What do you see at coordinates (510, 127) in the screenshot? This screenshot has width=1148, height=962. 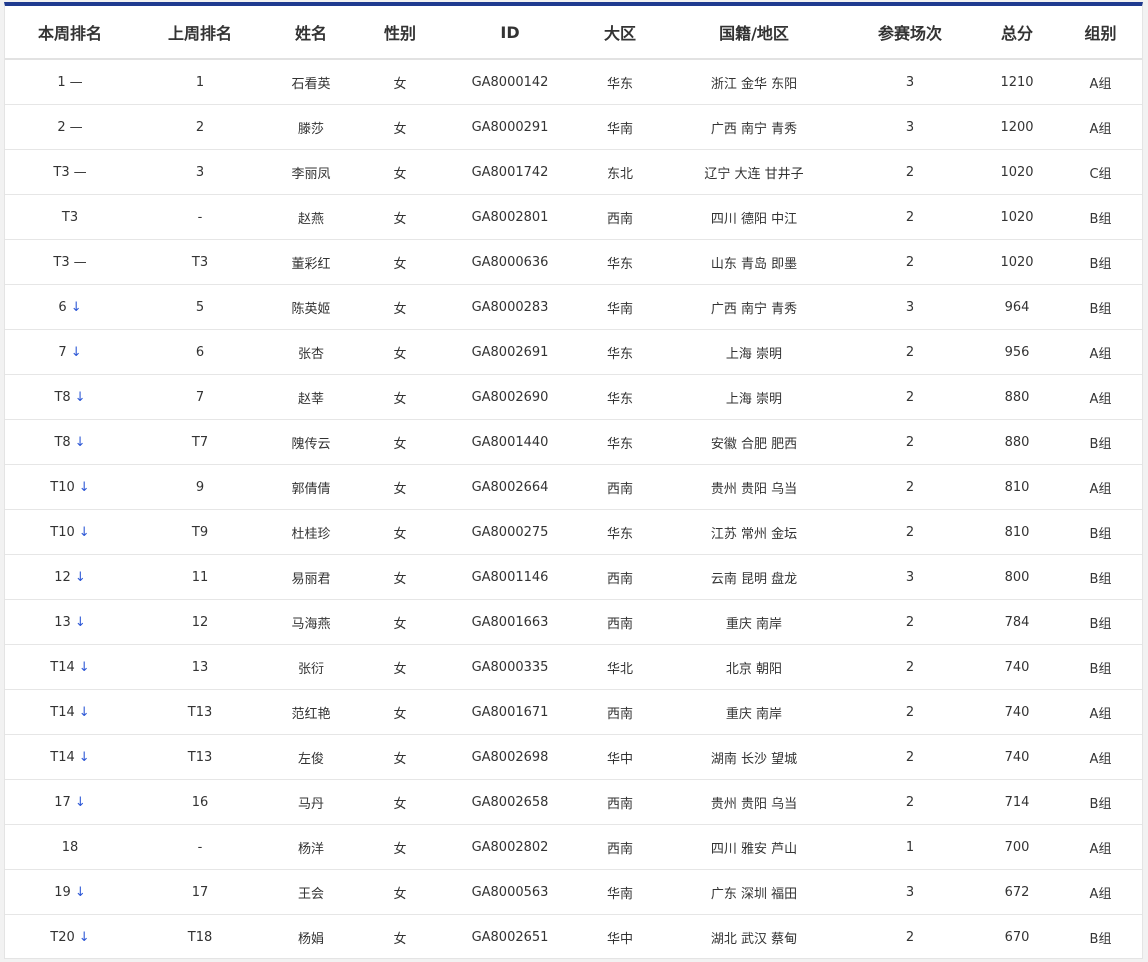 I see `player-id-cell: GA8000291` at bounding box center [510, 127].